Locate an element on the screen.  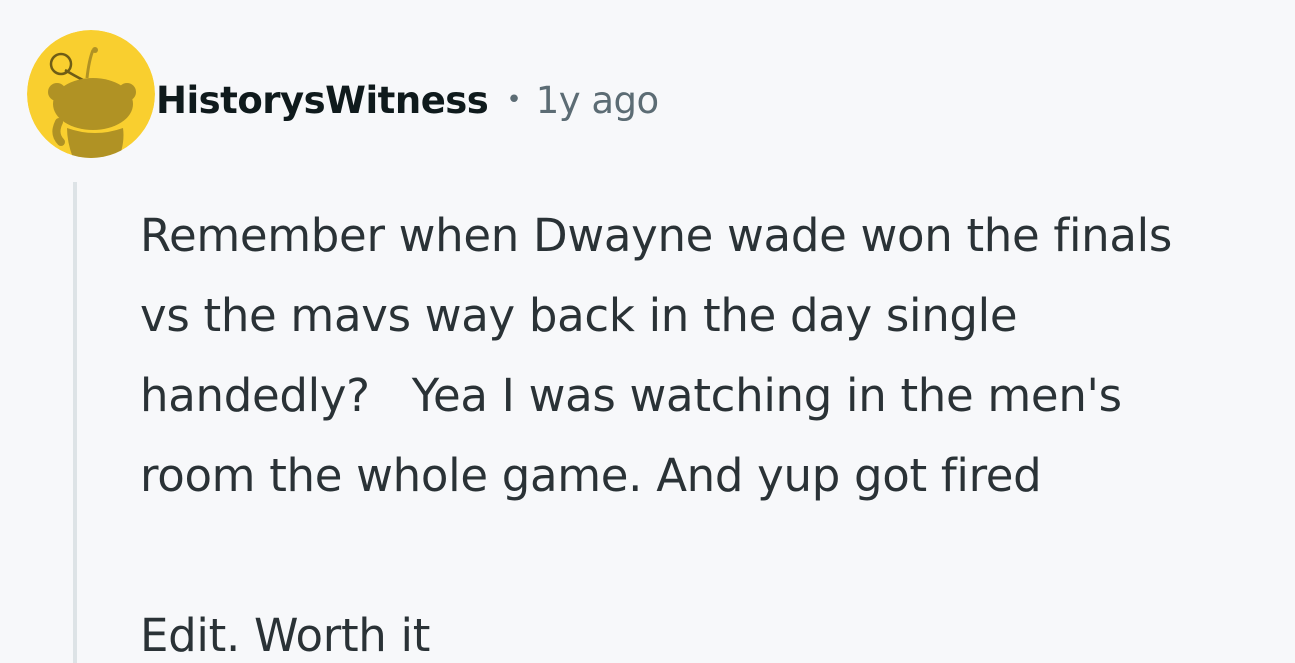
comment-timestamp: 1y ago is located at coordinates (598, 100).